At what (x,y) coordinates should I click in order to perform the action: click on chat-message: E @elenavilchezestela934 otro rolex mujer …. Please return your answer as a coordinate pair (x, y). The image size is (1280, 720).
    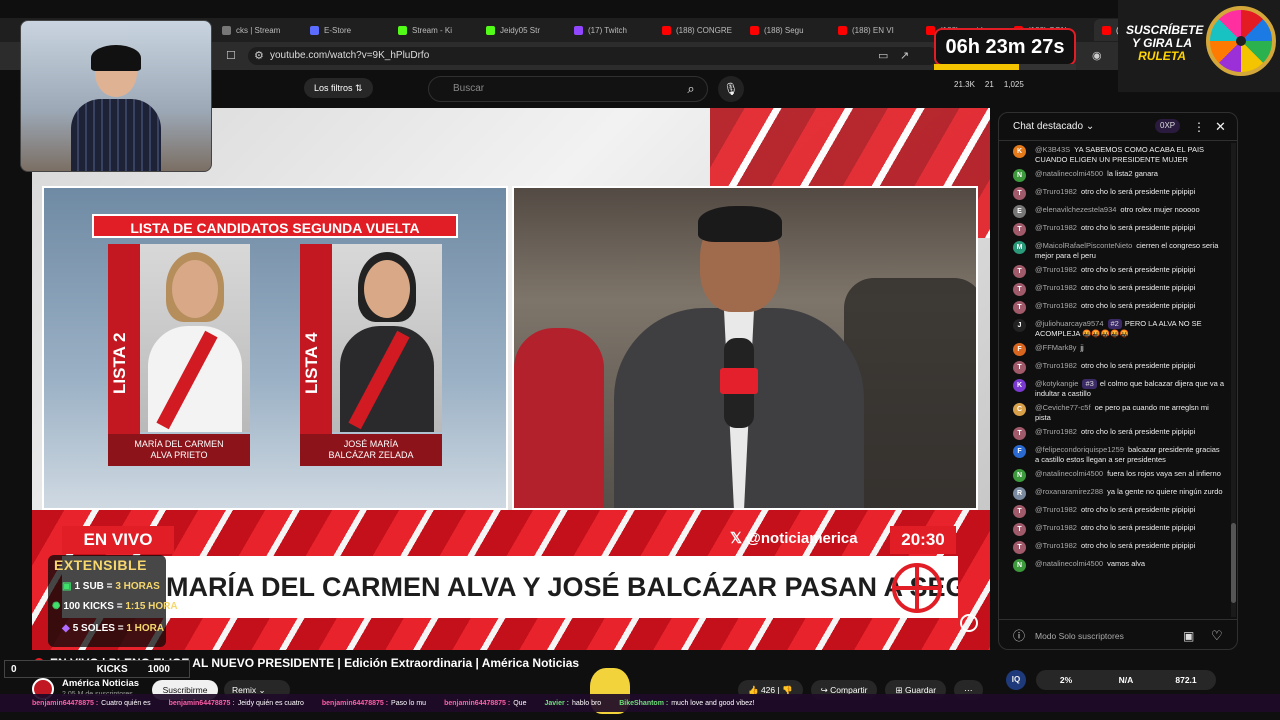
    Looking at the image, I should click on (1115, 212).